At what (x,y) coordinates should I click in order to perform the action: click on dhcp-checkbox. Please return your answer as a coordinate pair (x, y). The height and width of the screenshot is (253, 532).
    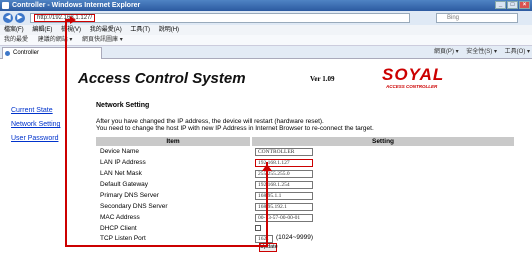
    Looking at the image, I should click on (258, 228).